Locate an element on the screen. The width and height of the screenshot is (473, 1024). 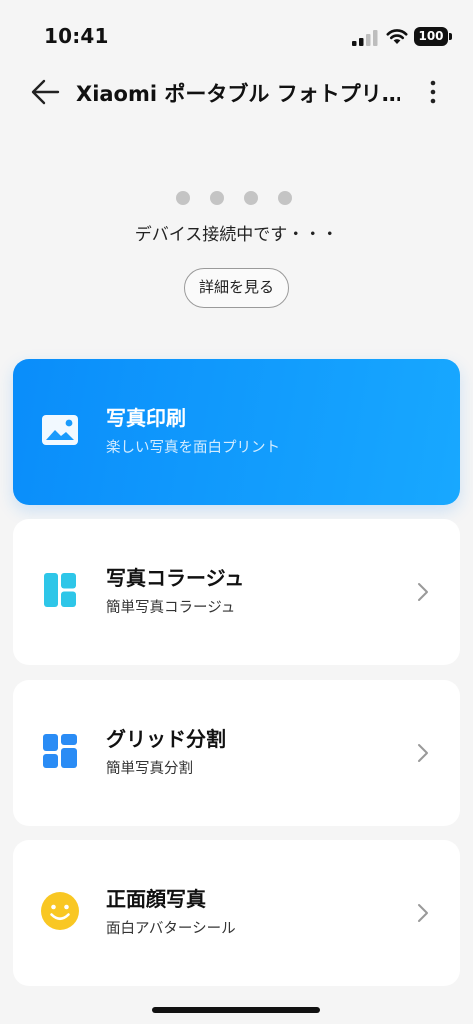
back-arrow-icon is located at coordinates (45, 92).